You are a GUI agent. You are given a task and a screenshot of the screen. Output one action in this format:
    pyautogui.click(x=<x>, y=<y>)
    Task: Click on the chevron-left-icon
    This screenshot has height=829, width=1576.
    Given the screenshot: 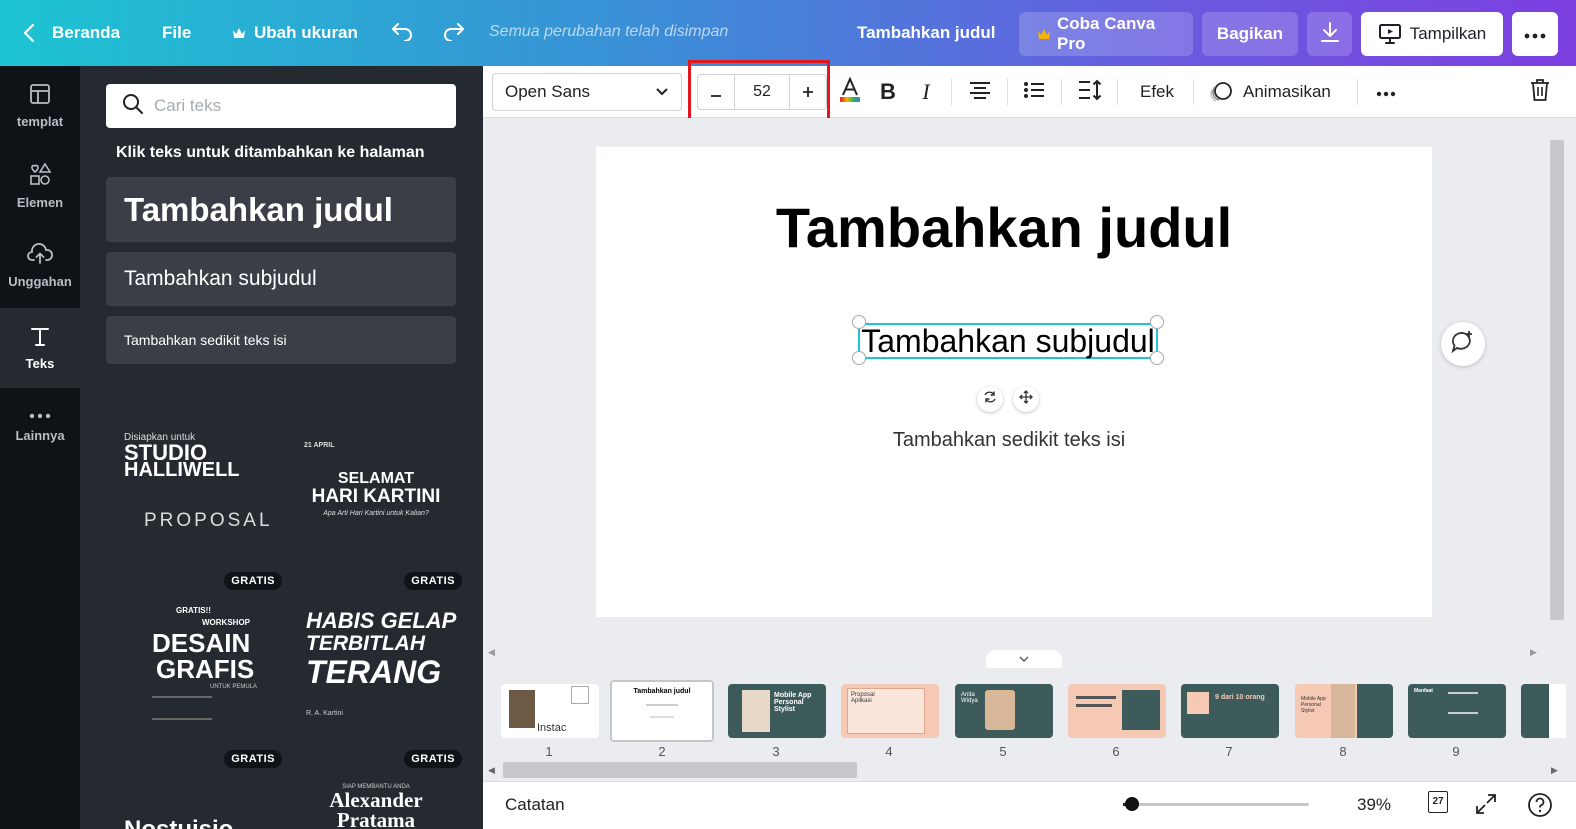 What is the action you would take?
    pyautogui.click(x=29, y=33)
    